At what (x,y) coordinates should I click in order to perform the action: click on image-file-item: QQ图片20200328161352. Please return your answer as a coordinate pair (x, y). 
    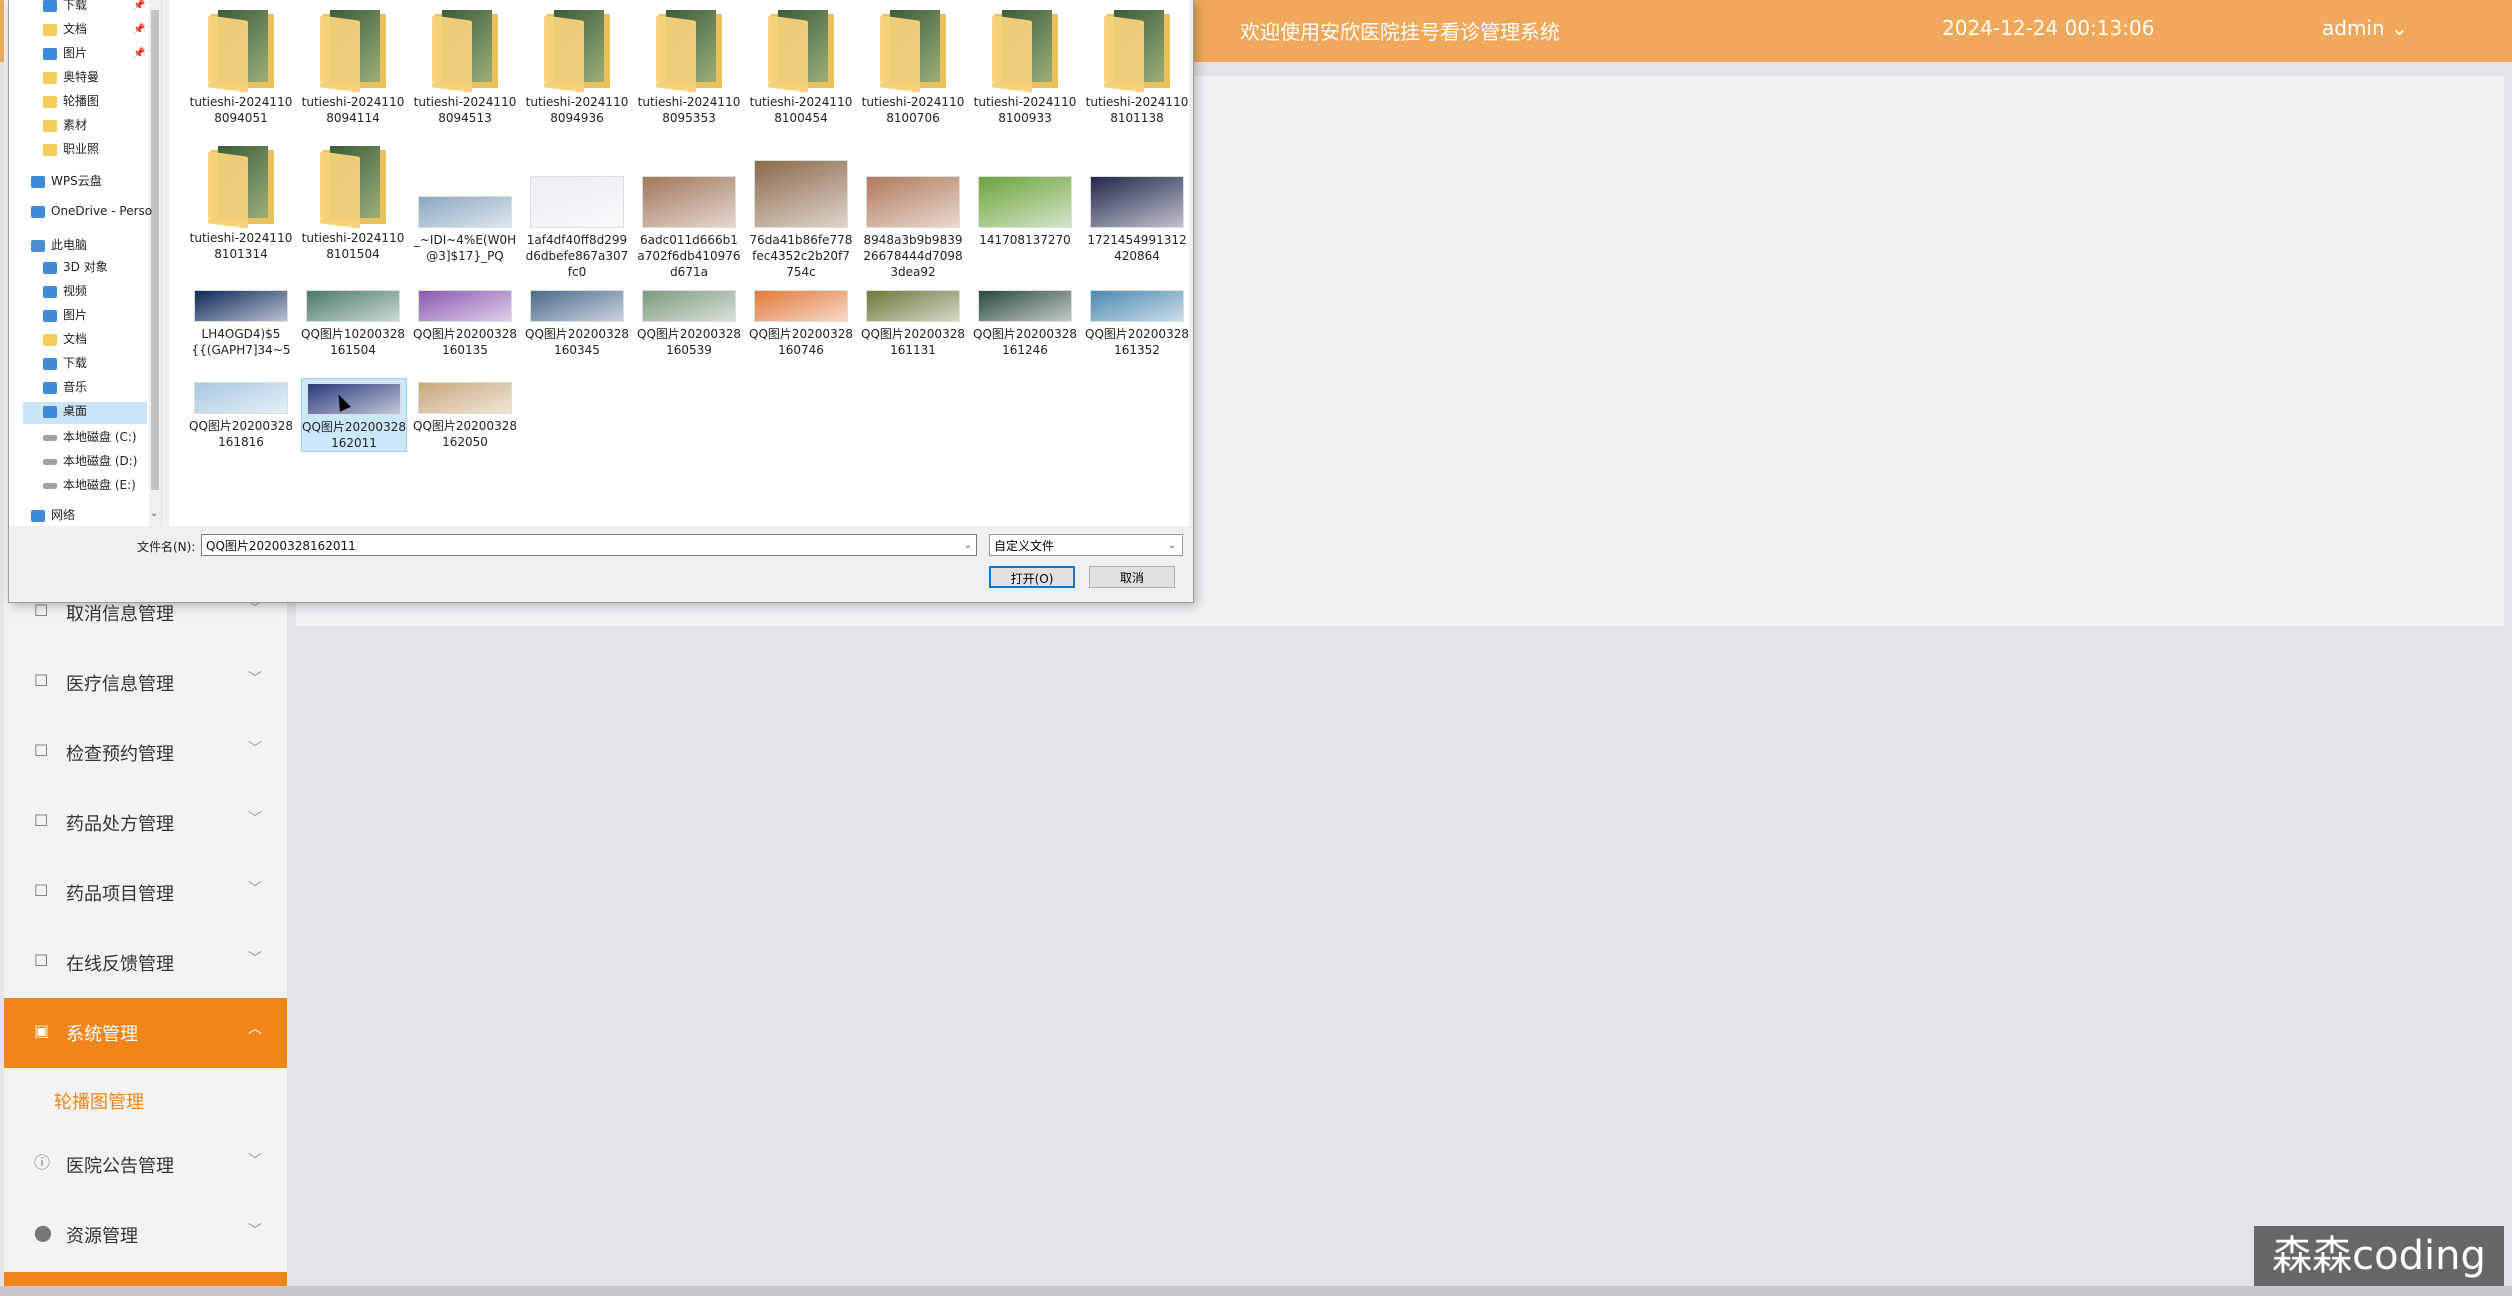
    Looking at the image, I should click on (1137, 322).